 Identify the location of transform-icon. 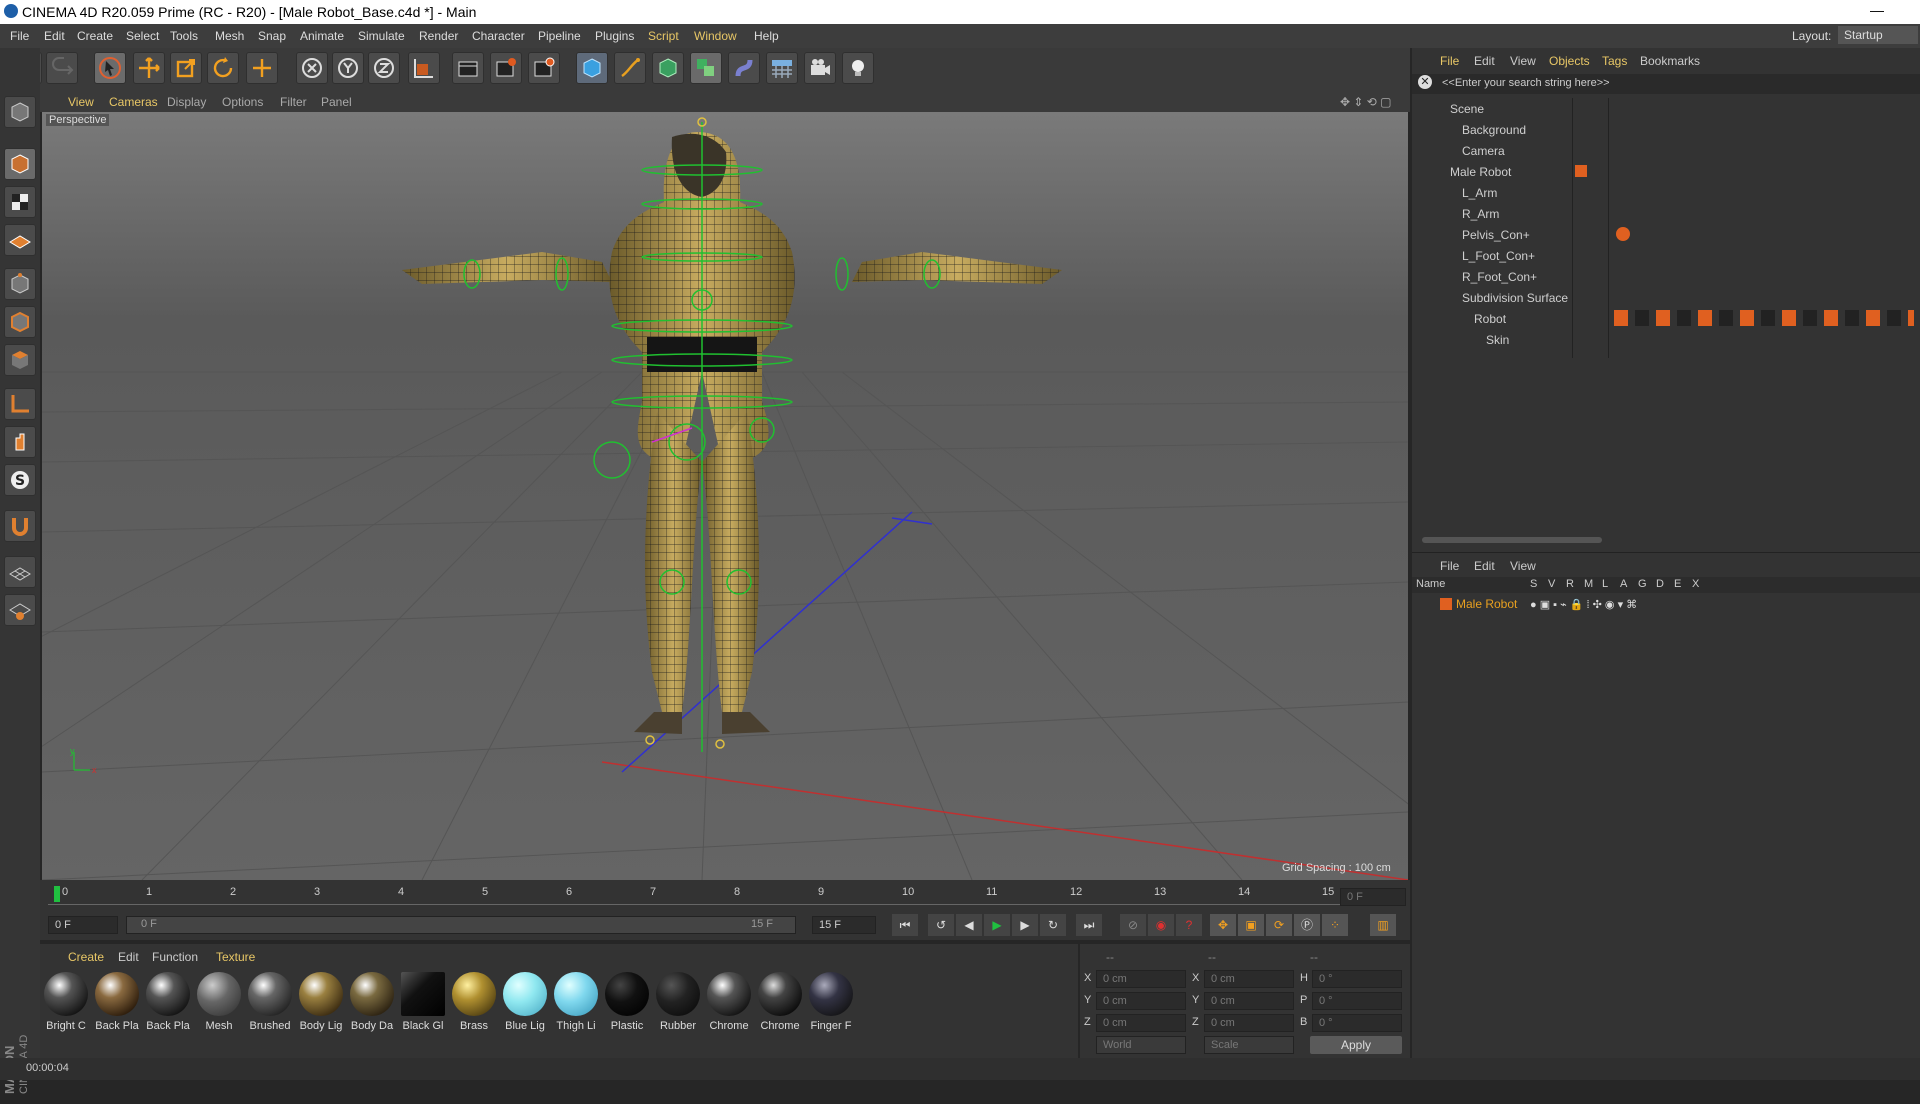
(262, 68).